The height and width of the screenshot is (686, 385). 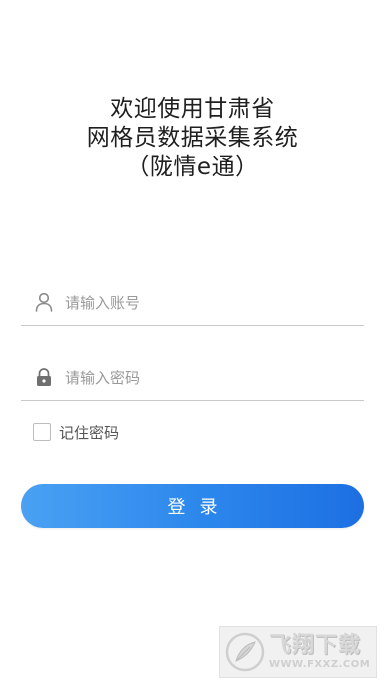 I want to click on watermark-text: 飞翔下载 WWW.FXXZ.COM, so click(x=320, y=651).